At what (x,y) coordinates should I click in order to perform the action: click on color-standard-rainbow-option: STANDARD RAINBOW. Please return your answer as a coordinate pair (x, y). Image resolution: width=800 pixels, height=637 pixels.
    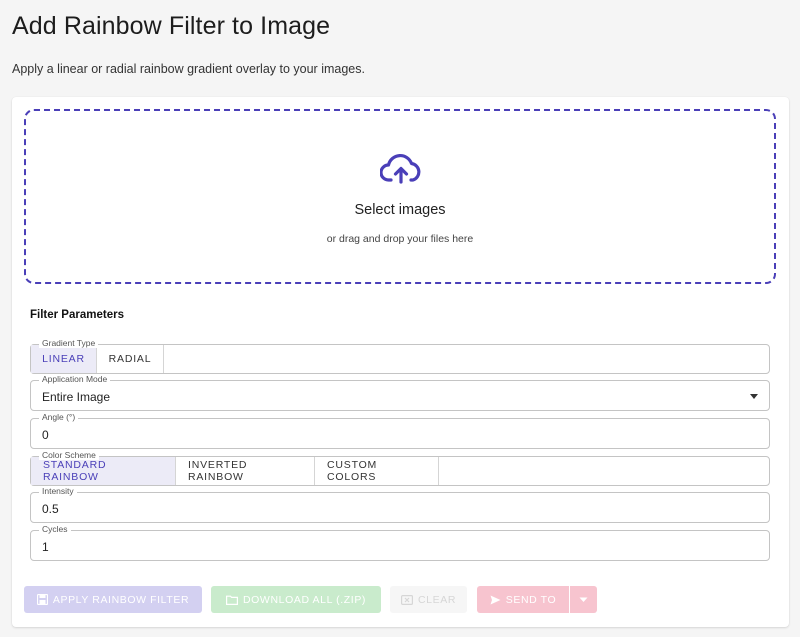
    Looking at the image, I should click on (103, 471).